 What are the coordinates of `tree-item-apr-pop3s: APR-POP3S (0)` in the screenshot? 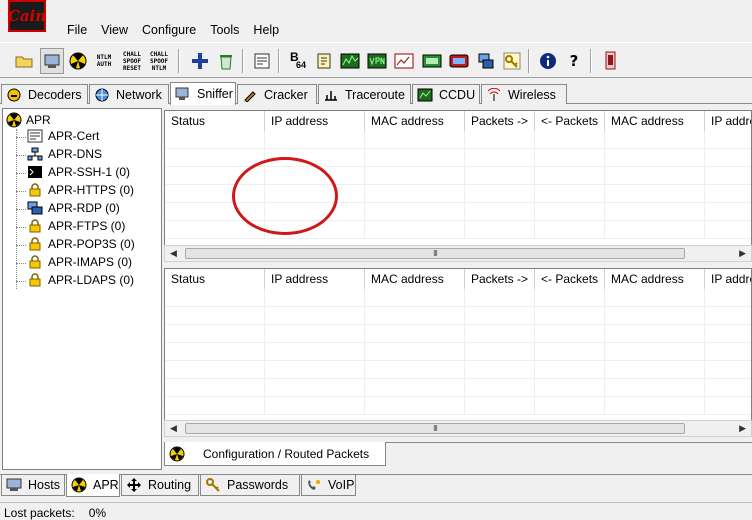 It's located at (81, 244).